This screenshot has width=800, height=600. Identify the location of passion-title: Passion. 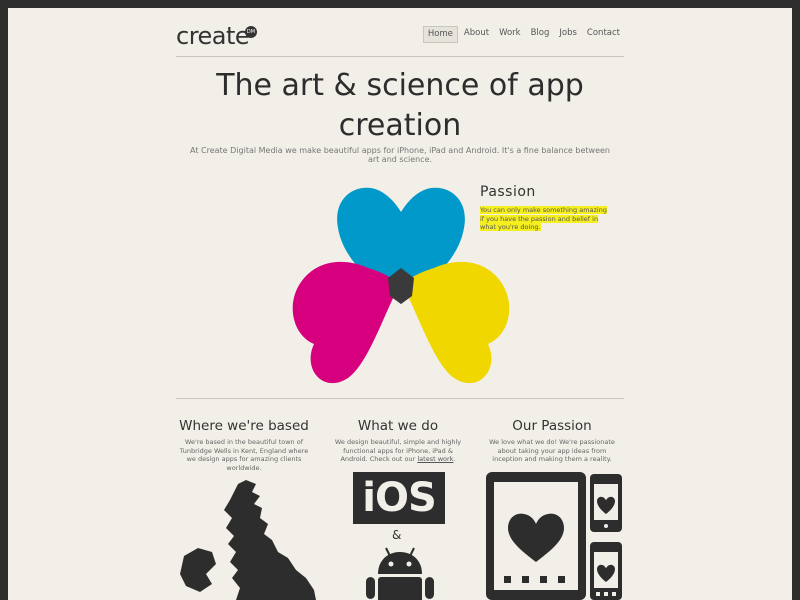
(508, 192).